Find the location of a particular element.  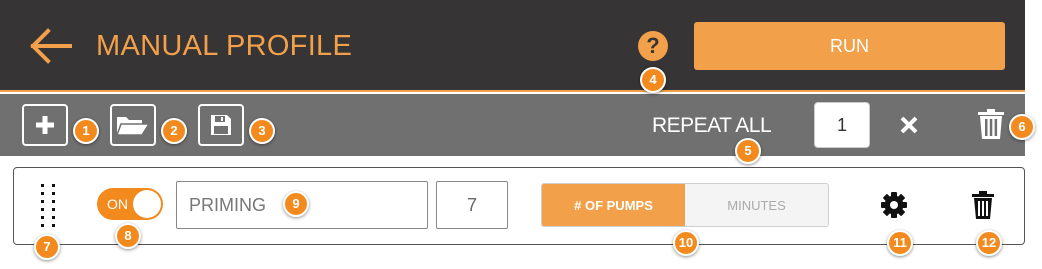

callout-badge: 11 is located at coordinates (900, 243).